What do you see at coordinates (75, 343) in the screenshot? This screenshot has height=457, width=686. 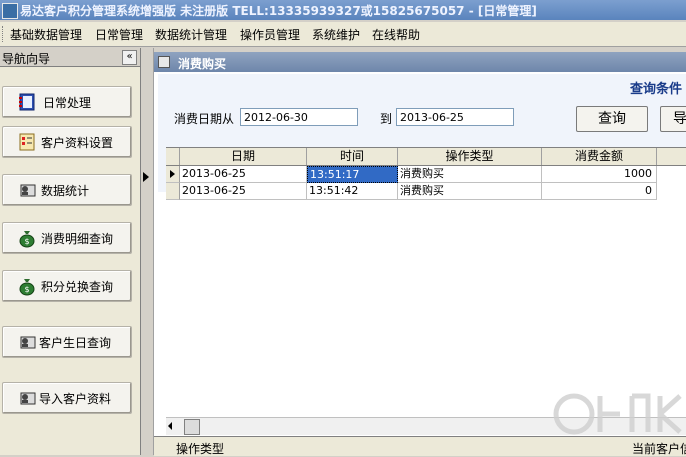 I see `nav-item-label: 客户生日查询` at bounding box center [75, 343].